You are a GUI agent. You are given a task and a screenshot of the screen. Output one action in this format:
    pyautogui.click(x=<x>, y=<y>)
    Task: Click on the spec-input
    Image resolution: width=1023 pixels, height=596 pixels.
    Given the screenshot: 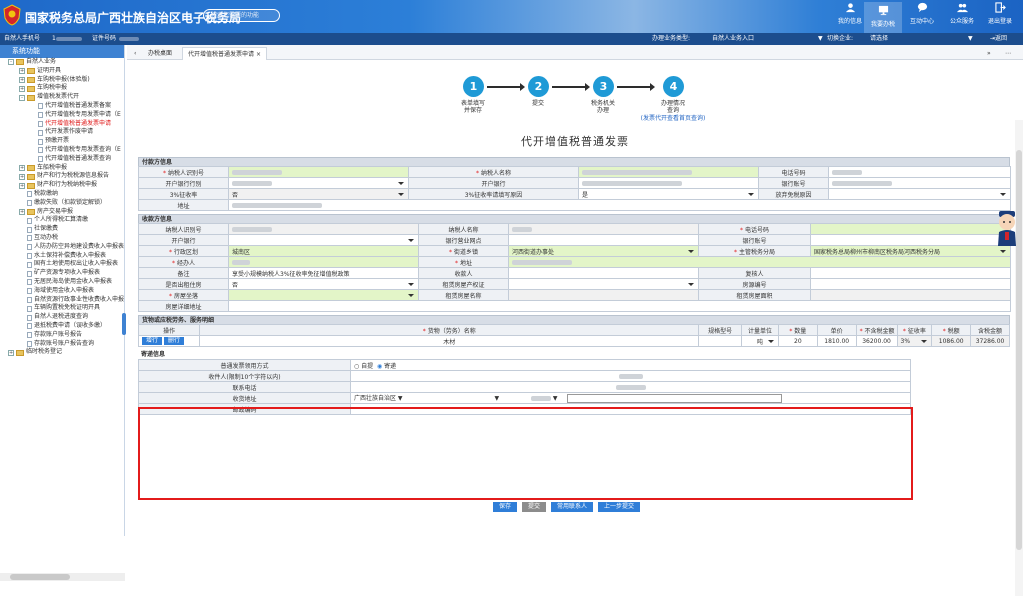 What is the action you would take?
    pyautogui.click(x=720, y=341)
    